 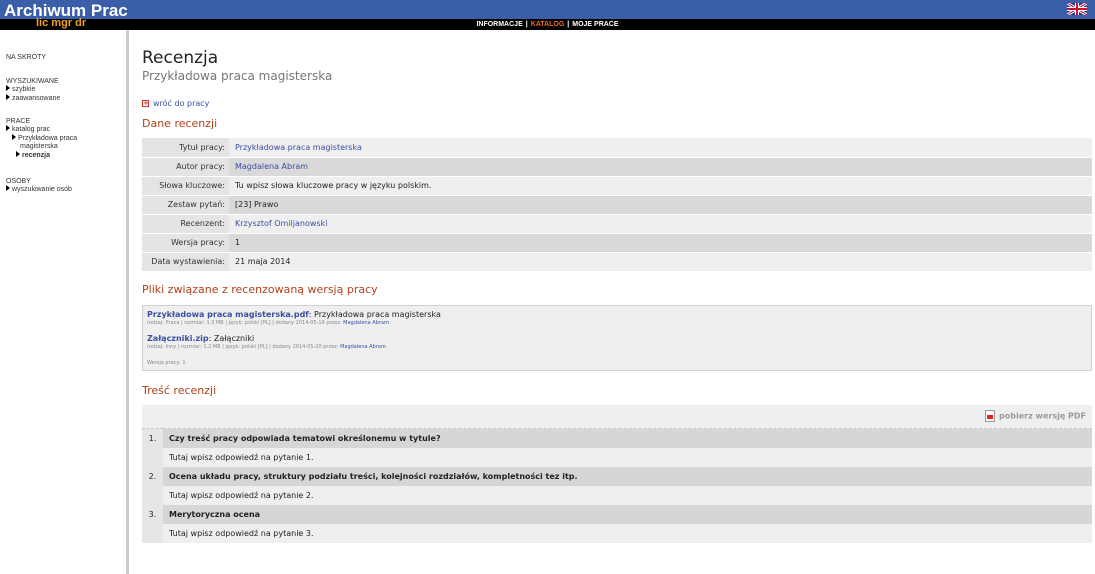 What do you see at coordinates (228, 314) in the screenshot?
I see `file-link-pdf: Przykładowa praca magisterska.pdf` at bounding box center [228, 314].